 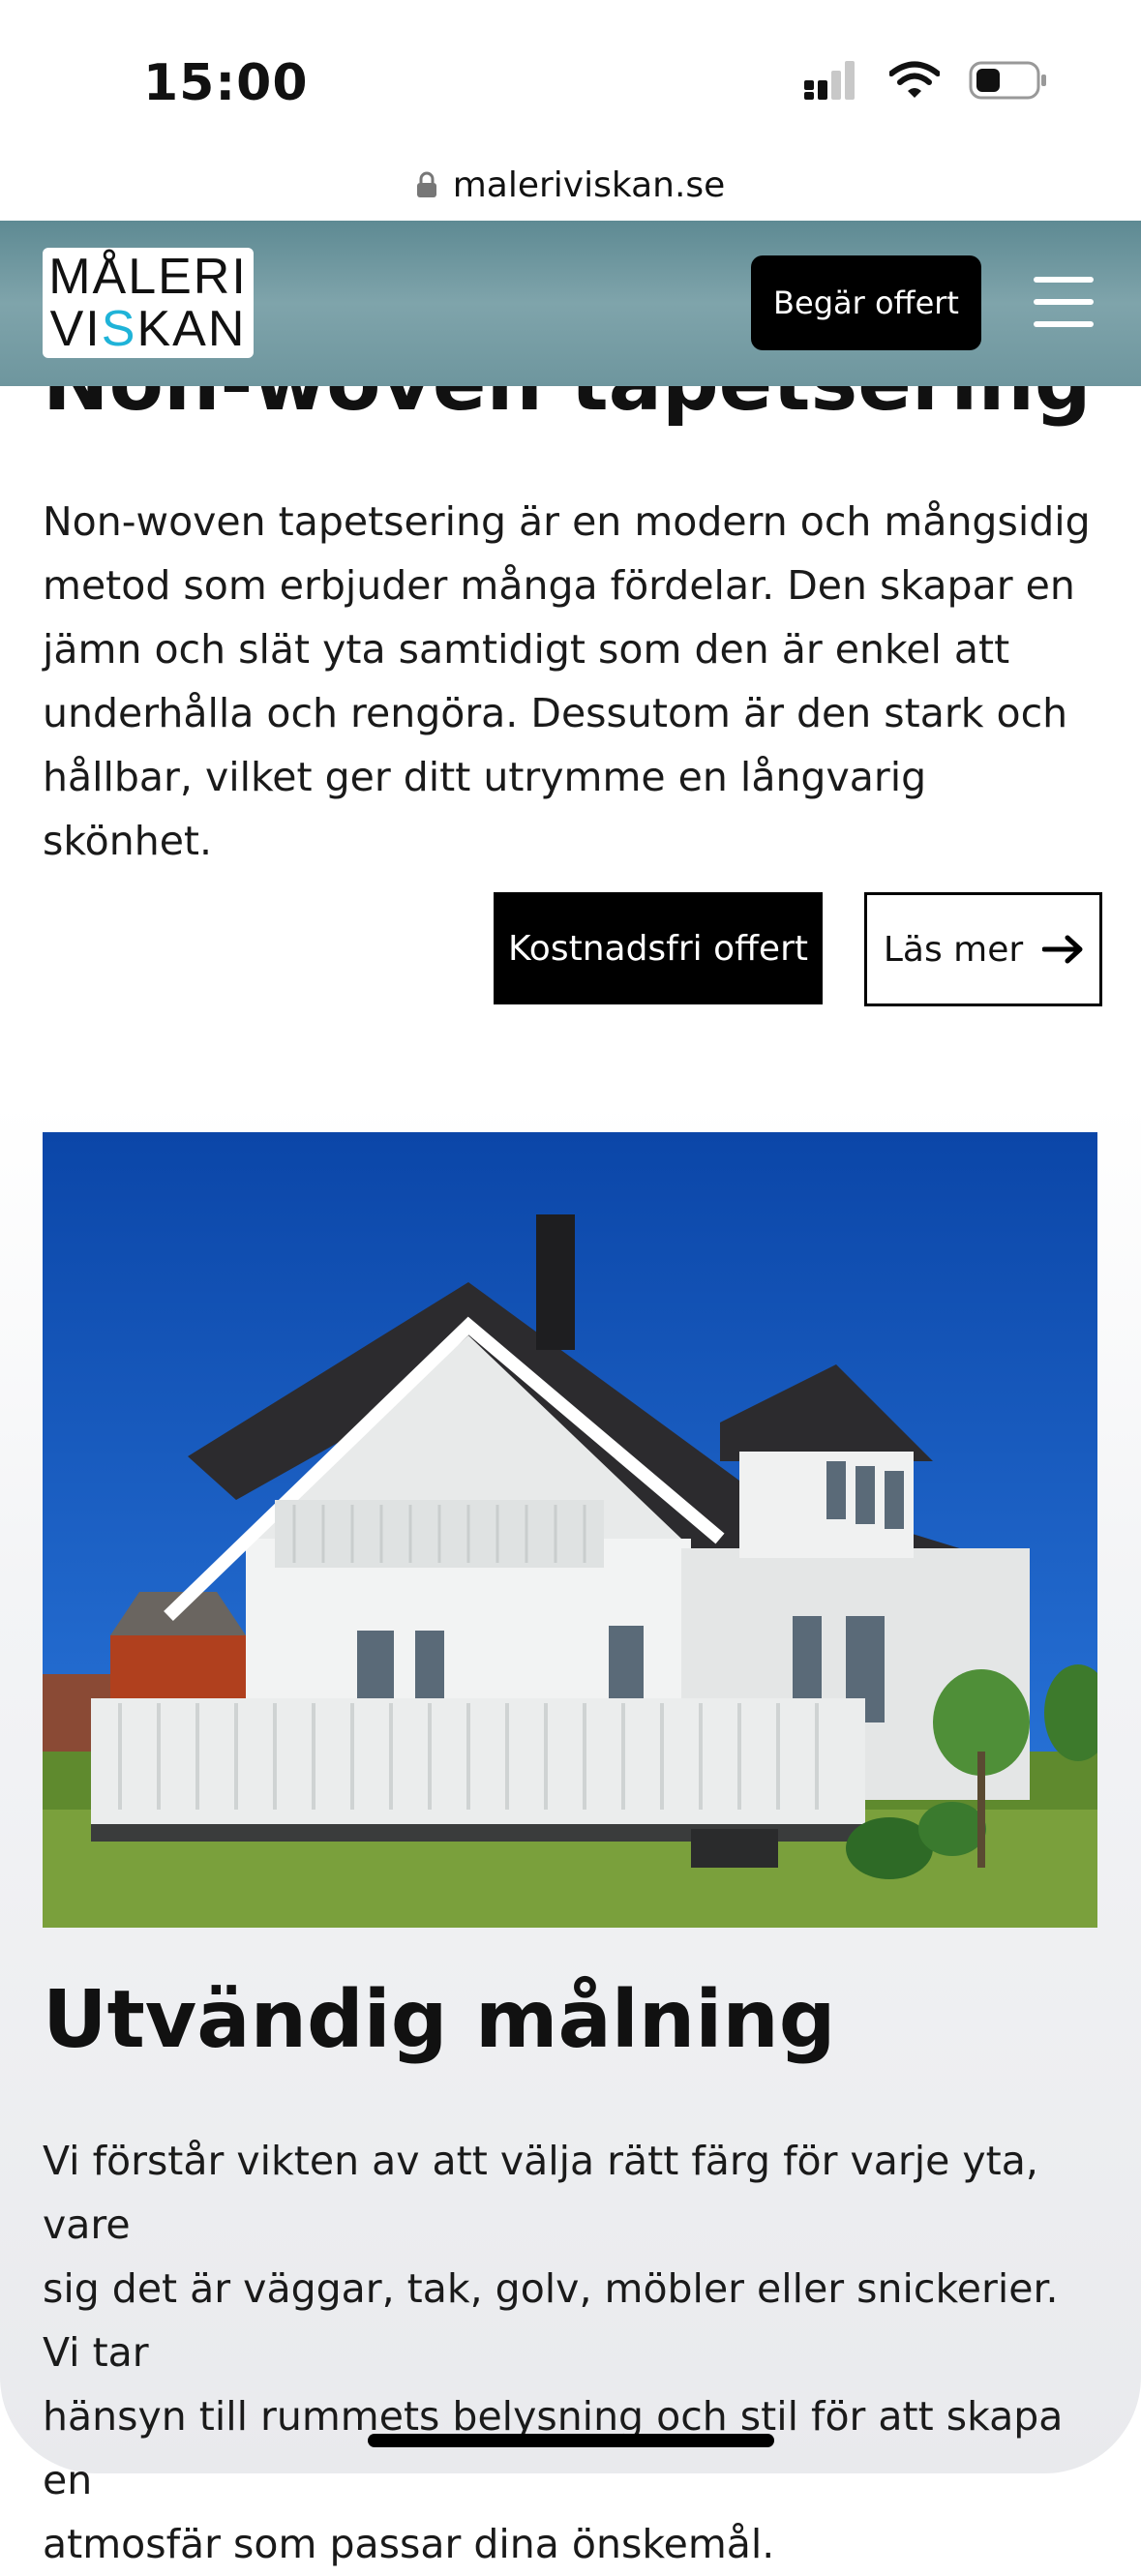 I want to click on site-logo: MÅLERI VISKAN, so click(x=149, y=303).